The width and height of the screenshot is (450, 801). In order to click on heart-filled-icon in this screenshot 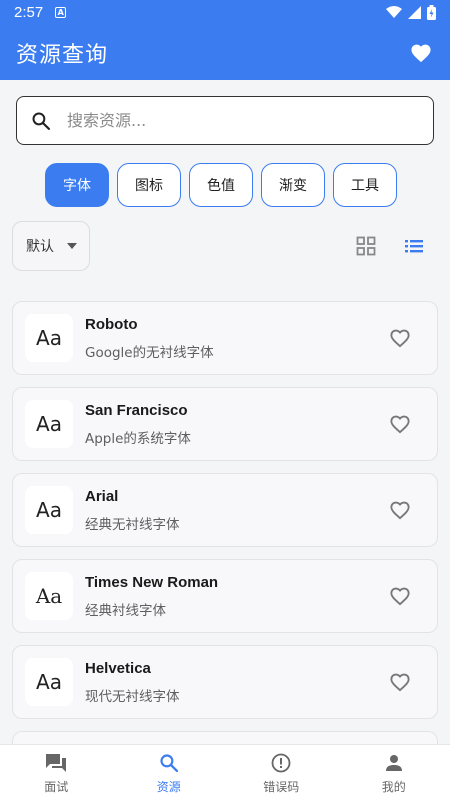, I will do `click(421, 53)`.